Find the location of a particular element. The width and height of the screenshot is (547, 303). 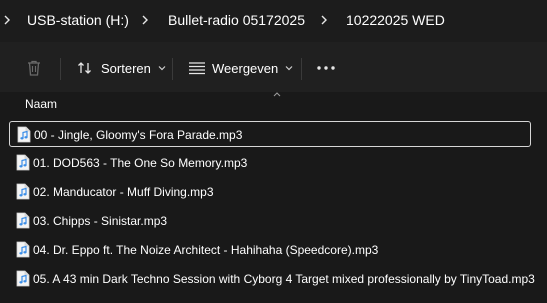

file-name: 01. DOD563 - The One So Memory.mp3 is located at coordinates (140, 163).